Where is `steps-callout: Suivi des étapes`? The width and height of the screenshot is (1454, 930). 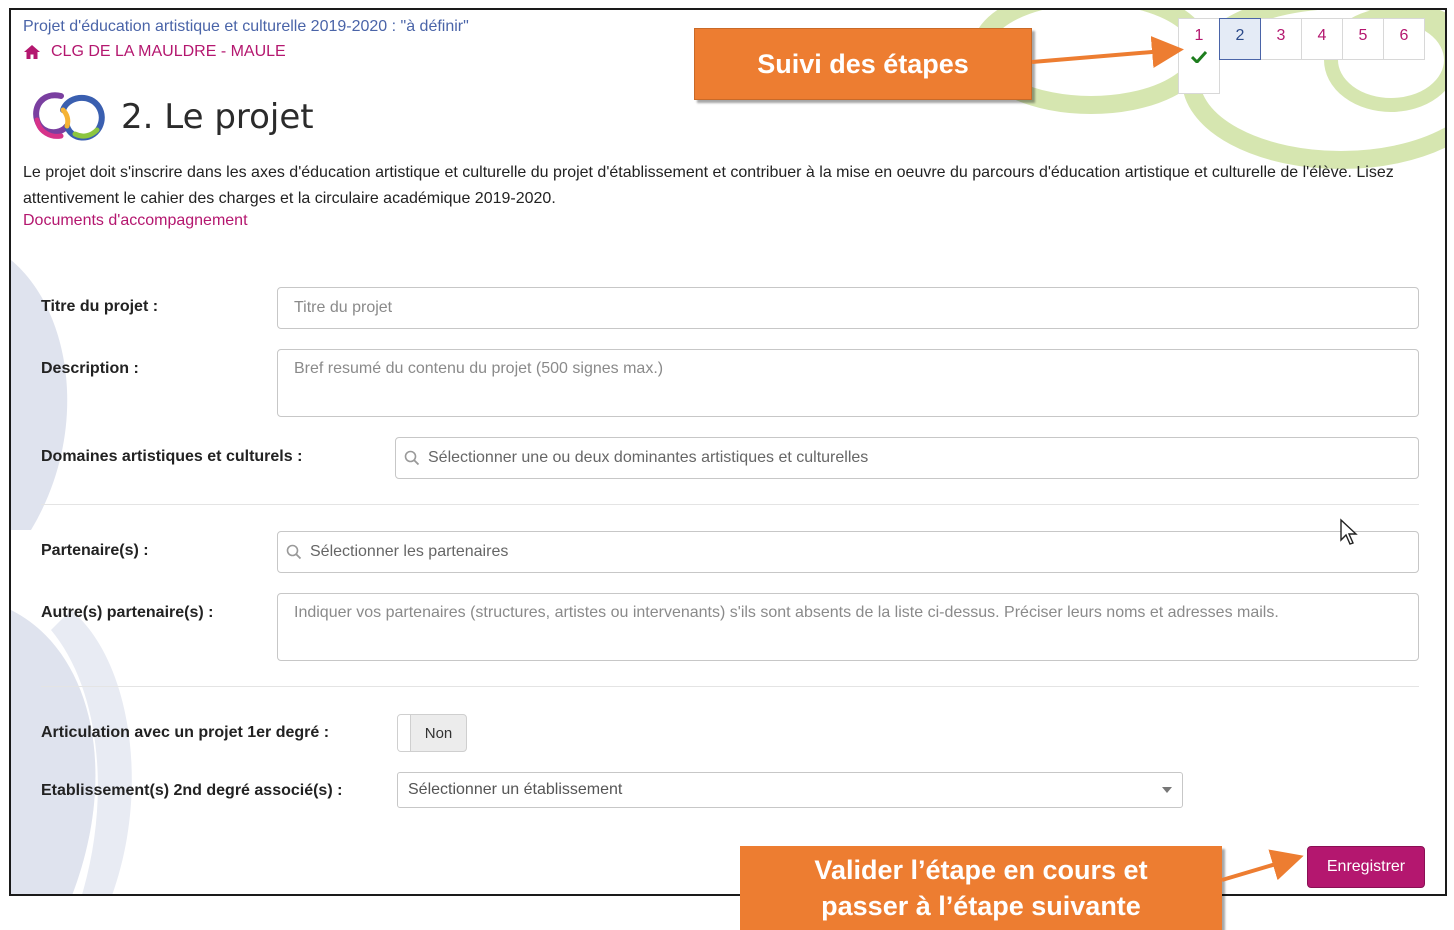 steps-callout: Suivi des étapes is located at coordinates (863, 64).